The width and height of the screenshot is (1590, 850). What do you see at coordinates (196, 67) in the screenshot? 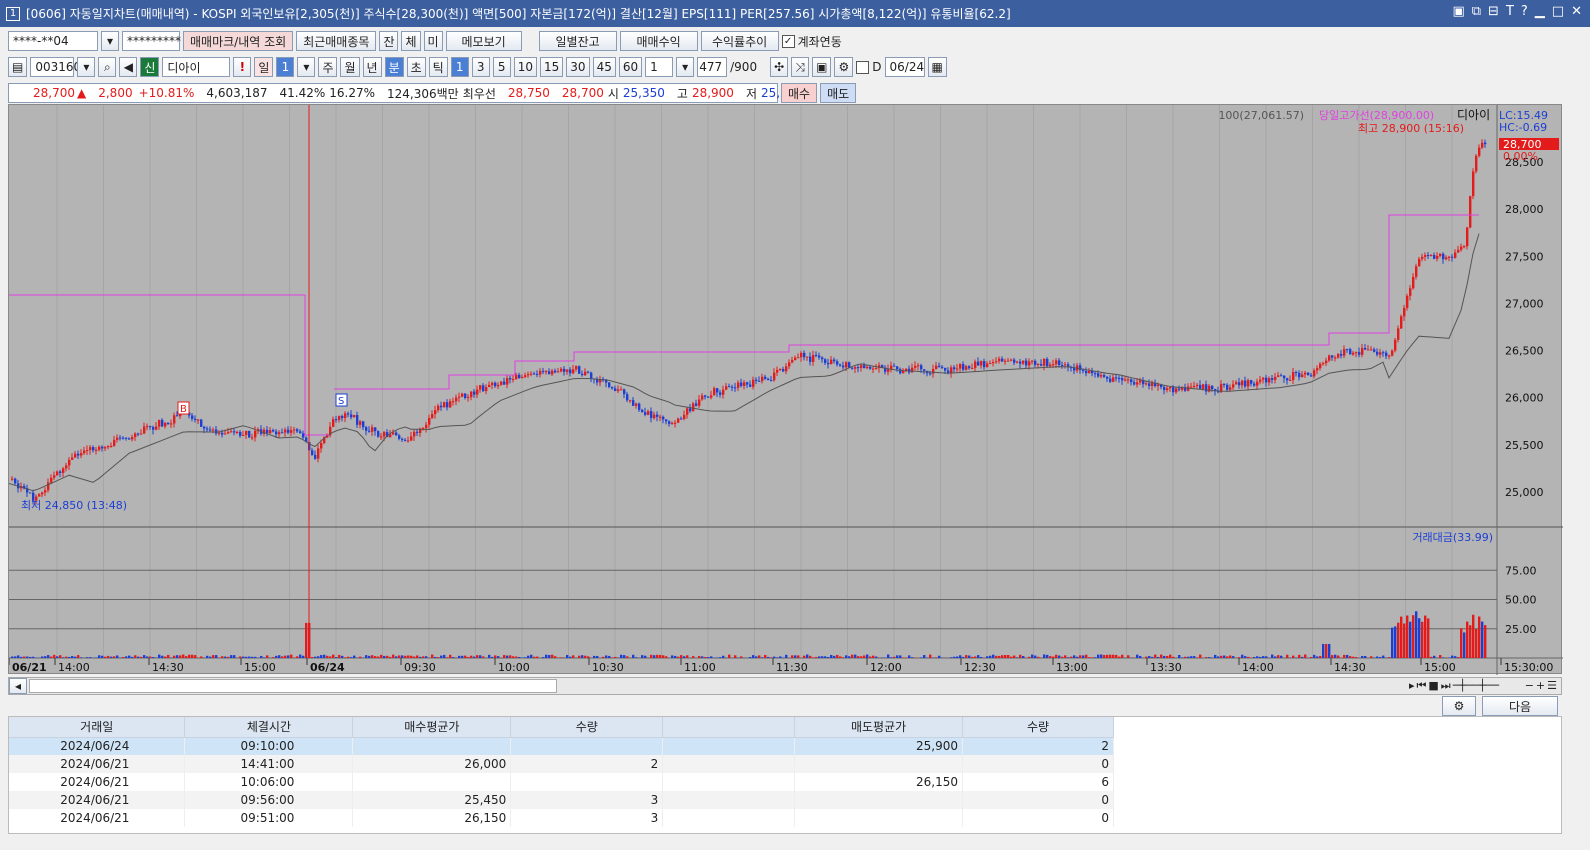
I see `stock-name-field: 디아이` at bounding box center [196, 67].